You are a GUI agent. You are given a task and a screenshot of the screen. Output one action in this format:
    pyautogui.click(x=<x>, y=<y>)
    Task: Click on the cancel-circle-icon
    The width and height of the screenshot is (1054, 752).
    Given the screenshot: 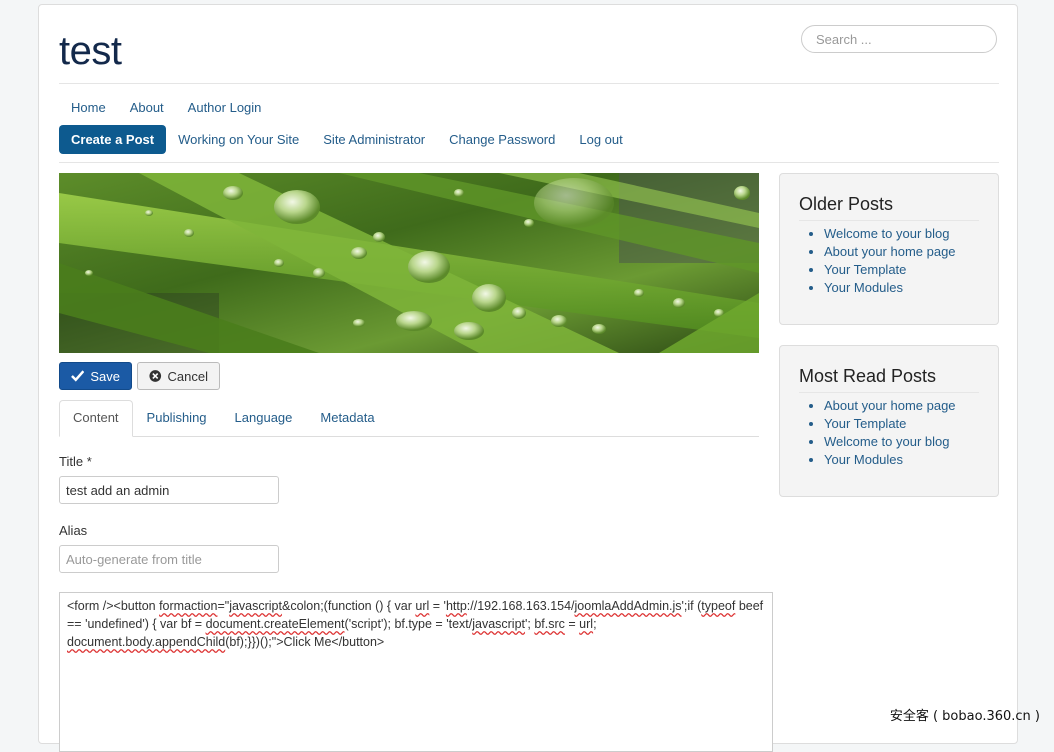 What is the action you would take?
    pyautogui.click(x=155, y=376)
    